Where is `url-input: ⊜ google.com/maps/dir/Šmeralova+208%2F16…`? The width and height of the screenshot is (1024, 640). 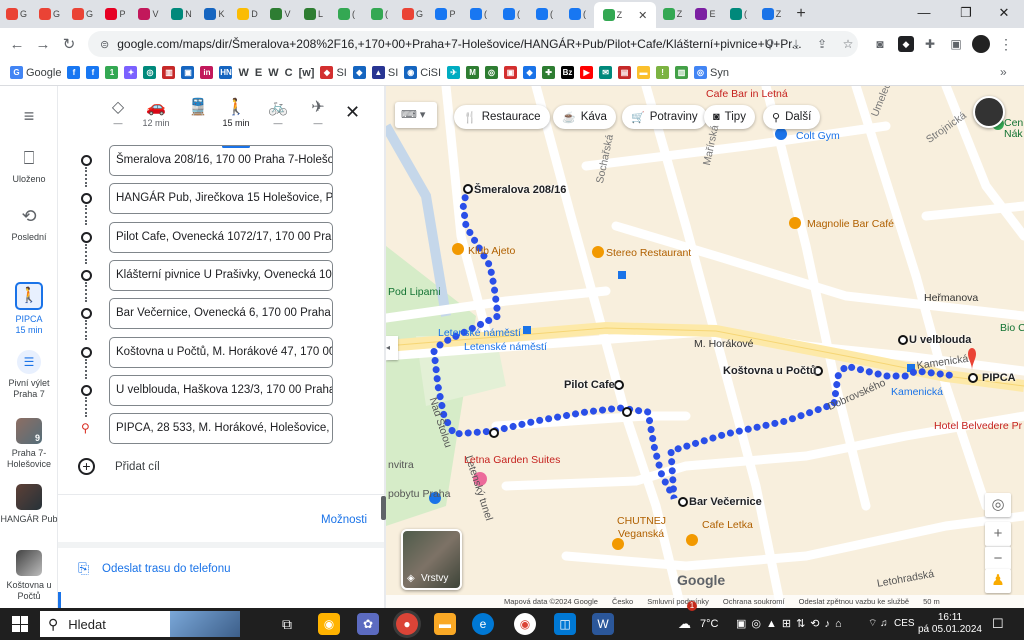 url-input: ⊜ google.com/maps/dir/Šmeralova+208%2F16… is located at coordinates (473, 44).